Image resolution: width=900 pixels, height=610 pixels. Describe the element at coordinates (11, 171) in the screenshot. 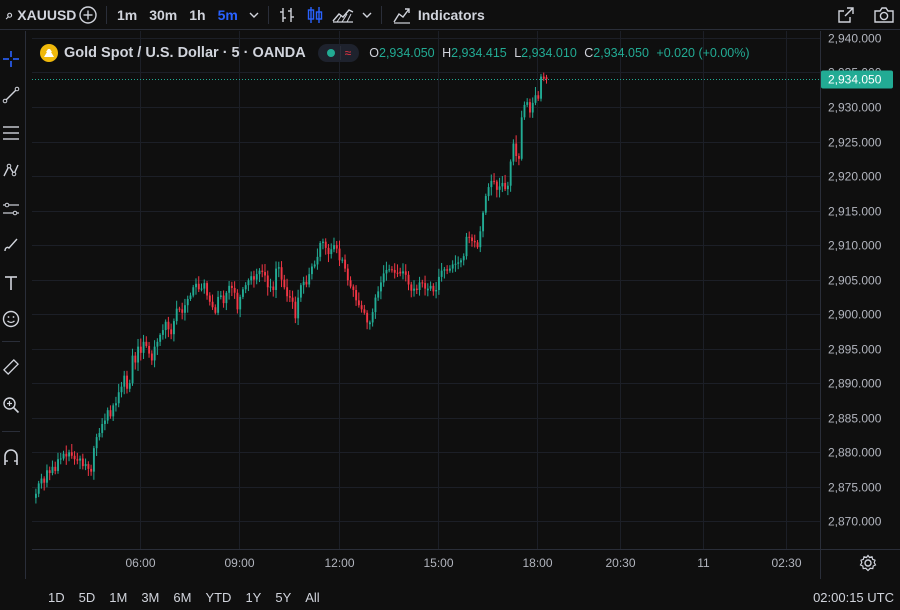

I see `pattern-tool` at that location.